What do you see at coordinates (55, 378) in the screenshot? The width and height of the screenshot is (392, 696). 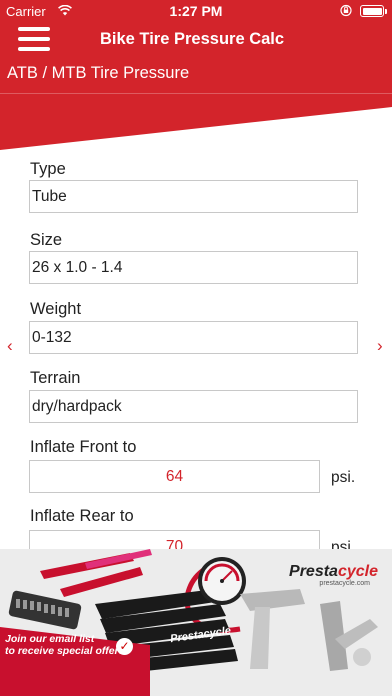 I see `terrain-label: Terrain` at bounding box center [55, 378].